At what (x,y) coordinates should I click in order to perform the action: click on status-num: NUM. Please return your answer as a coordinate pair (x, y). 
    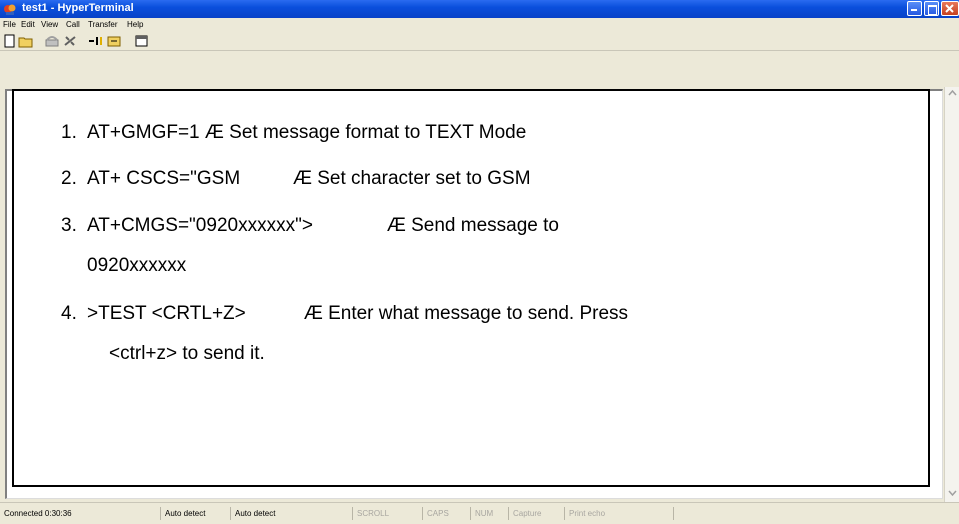
    Looking at the image, I should click on (489, 513).